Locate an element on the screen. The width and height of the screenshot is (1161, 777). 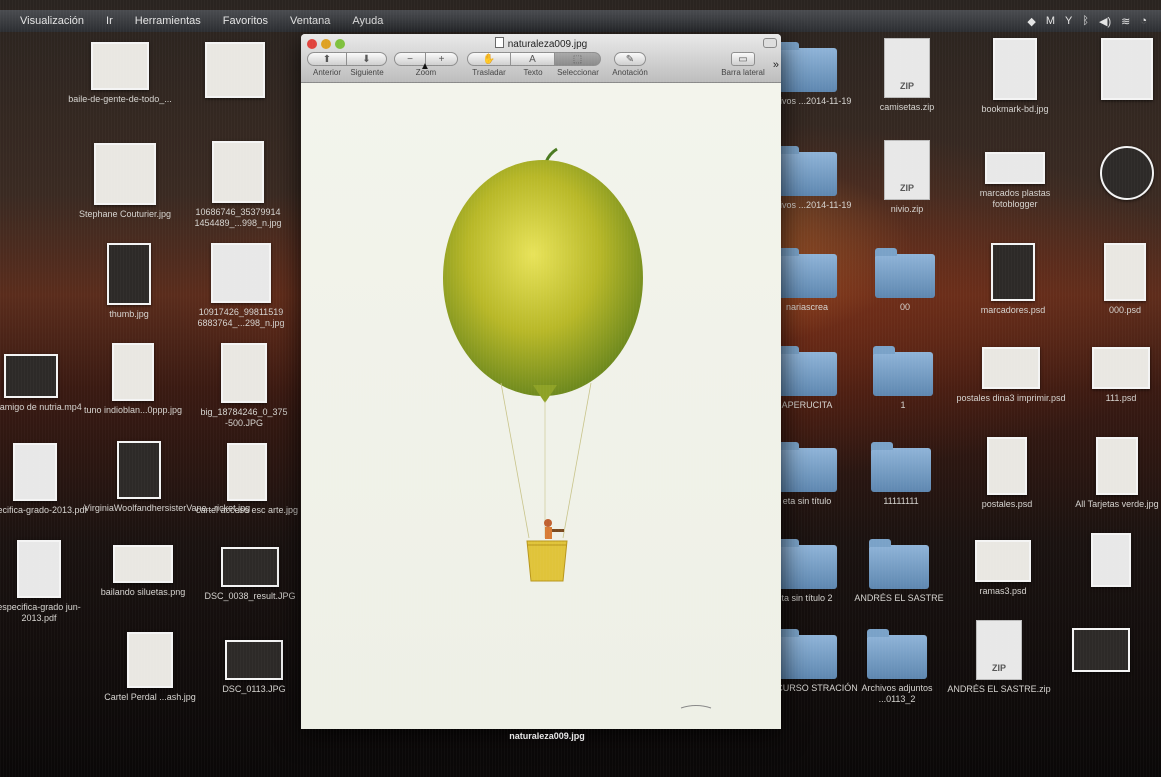
move-label: Trasladar is located at coordinates (489, 72).